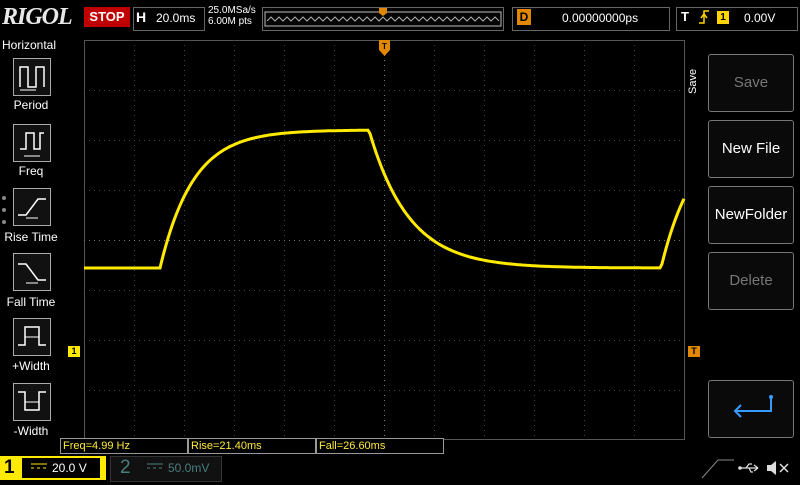 The image size is (800, 485). Describe the element at coordinates (31, 171) in the screenshot. I see `freq-label: Freq` at that location.